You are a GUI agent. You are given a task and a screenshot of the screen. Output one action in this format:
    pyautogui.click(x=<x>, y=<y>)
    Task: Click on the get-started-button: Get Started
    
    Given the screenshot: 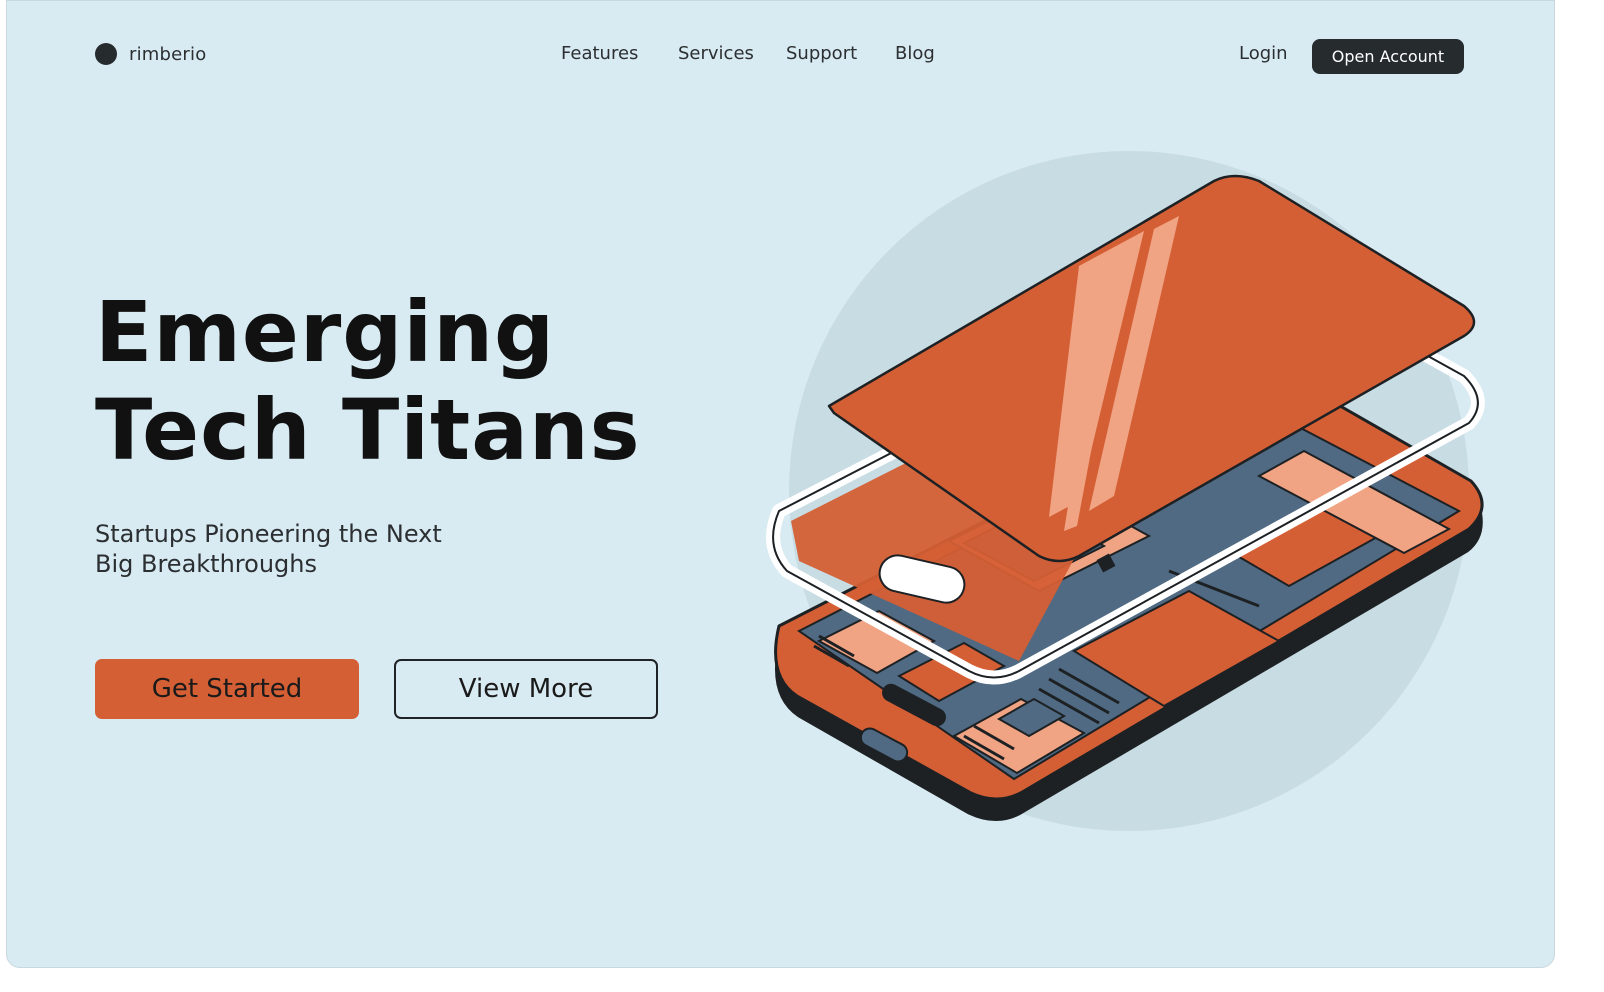 What is the action you would take?
    pyautogui.click(x=227, y=689)
    